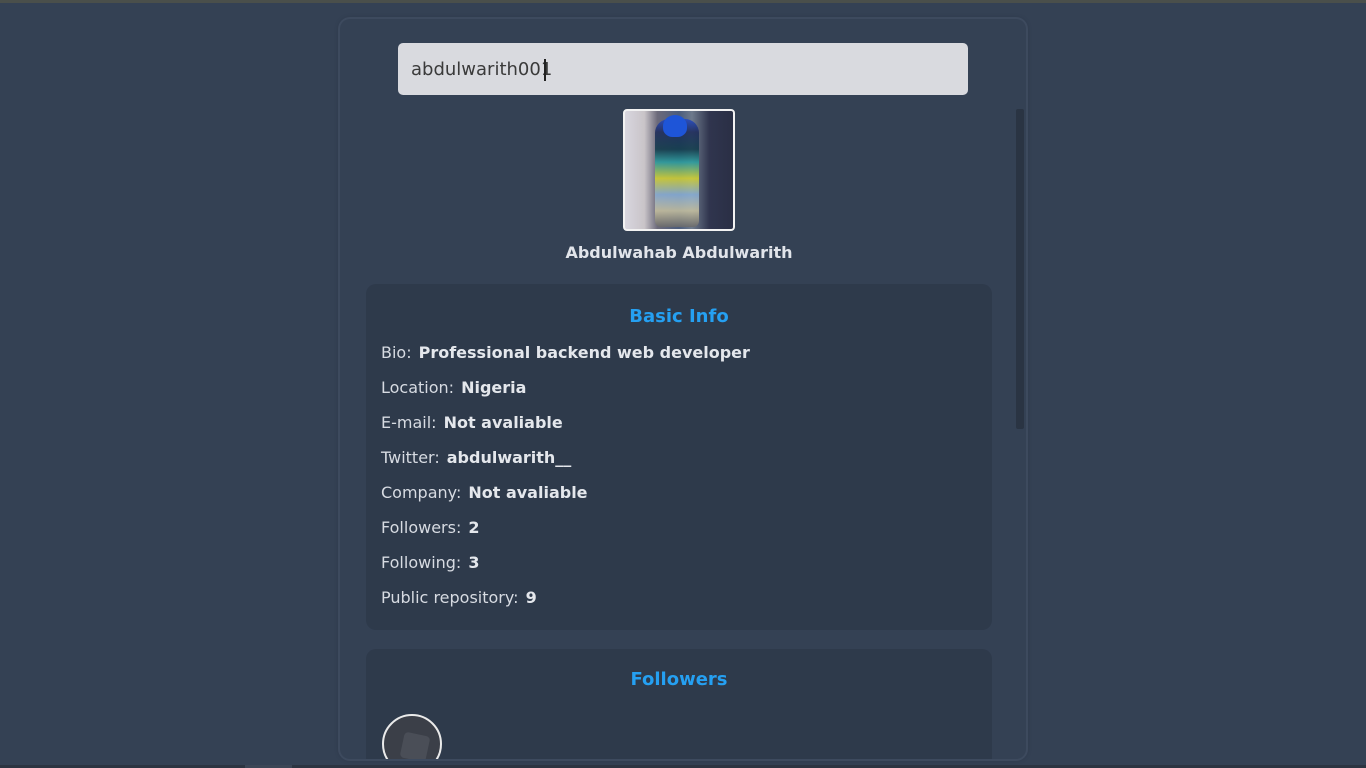  What do you see at coordinates (531, 597) in the screenshot?
I see `public-repos-value: 9` at bounding box center [531, 597].